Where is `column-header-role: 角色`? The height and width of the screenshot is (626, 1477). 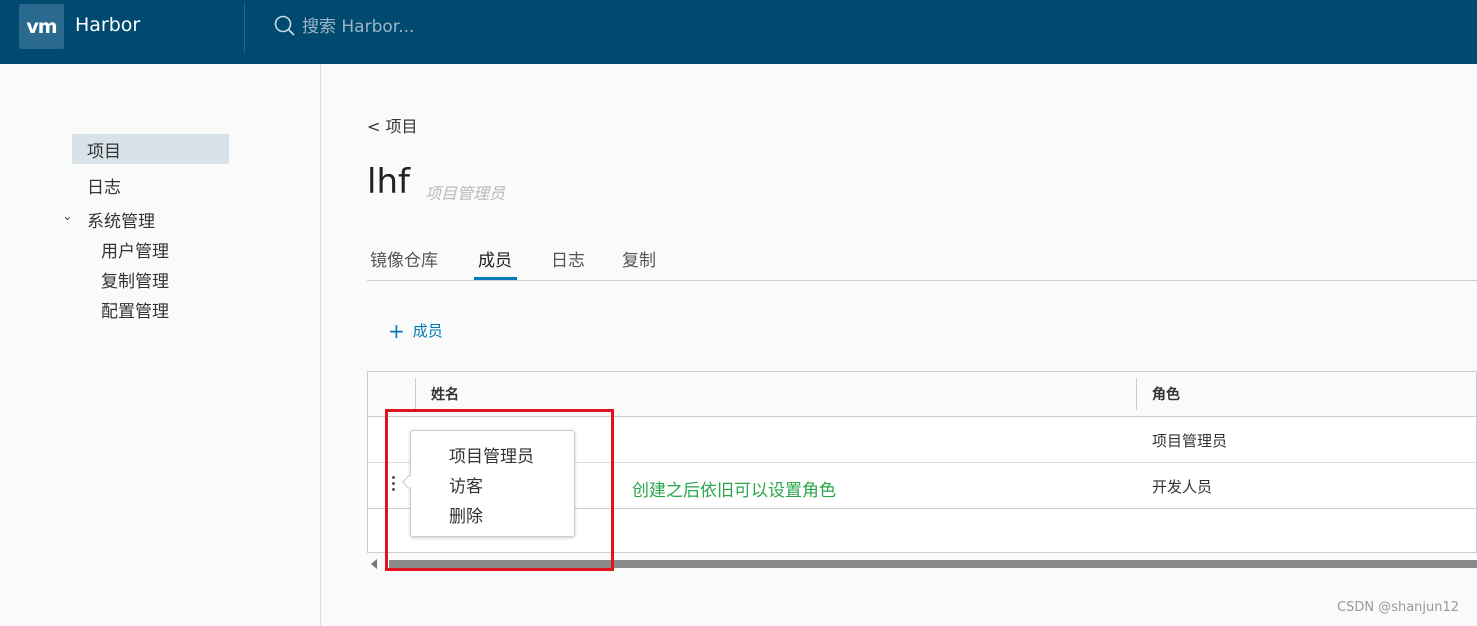 column-header-role: 角色 is located at coordinates (1166, 394).